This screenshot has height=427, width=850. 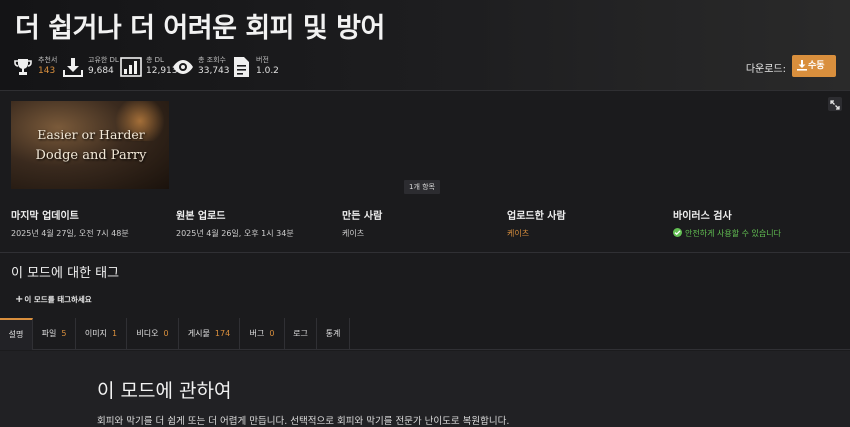 I want to click on stat-value: 143, so click(x=47, y=71).